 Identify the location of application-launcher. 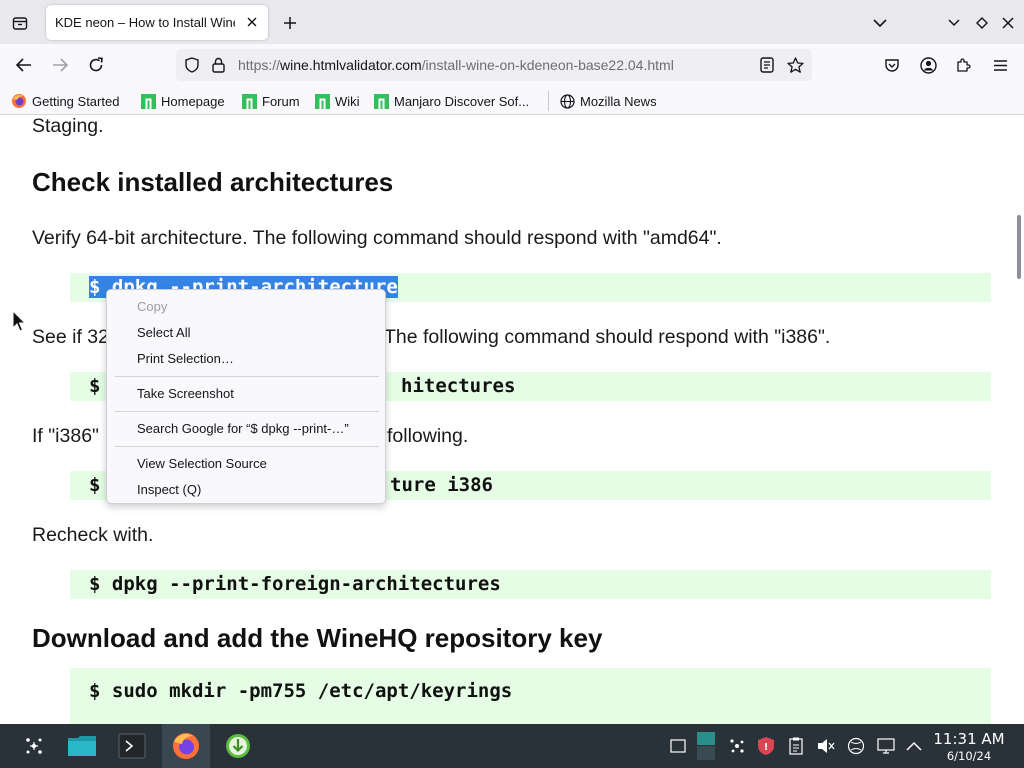
(34, 746).